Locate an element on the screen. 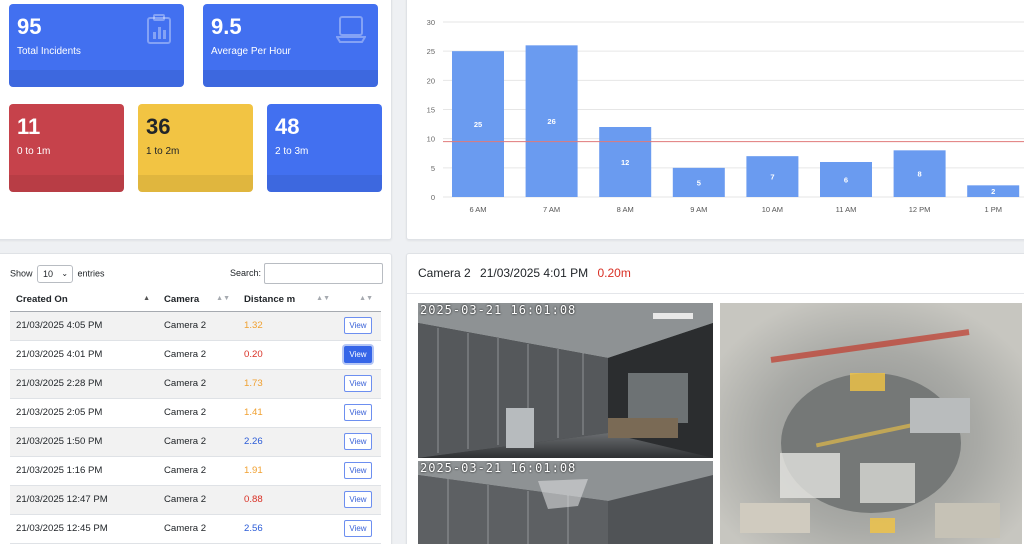  bar-data-label: 6 is located at coordinates (846, 180).